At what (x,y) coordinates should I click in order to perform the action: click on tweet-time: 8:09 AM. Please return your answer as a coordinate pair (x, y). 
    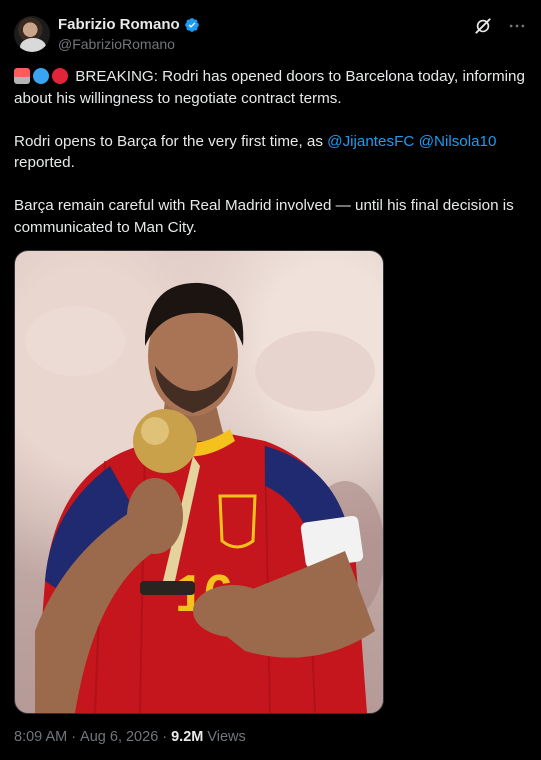
    Looking at the image, I should click on (40, 737).